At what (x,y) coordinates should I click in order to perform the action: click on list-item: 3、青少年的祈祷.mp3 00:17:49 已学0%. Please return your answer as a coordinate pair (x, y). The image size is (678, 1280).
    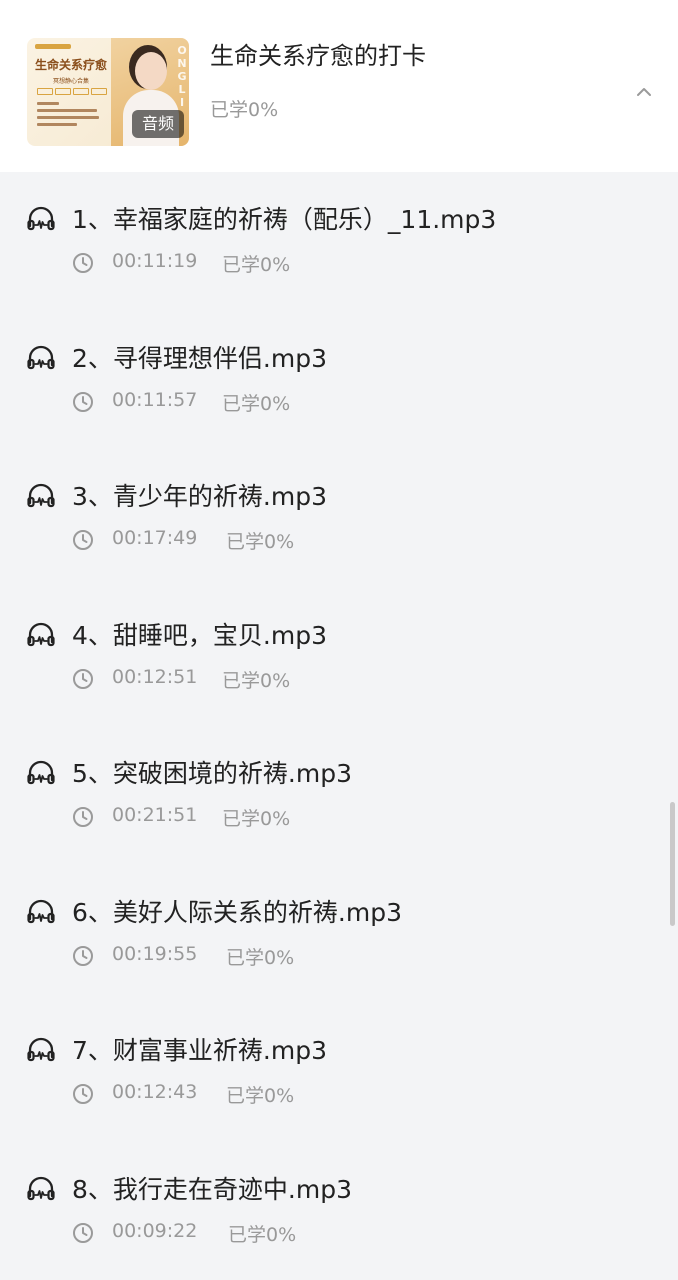
    Looking at the image, I should click on (339, 518).